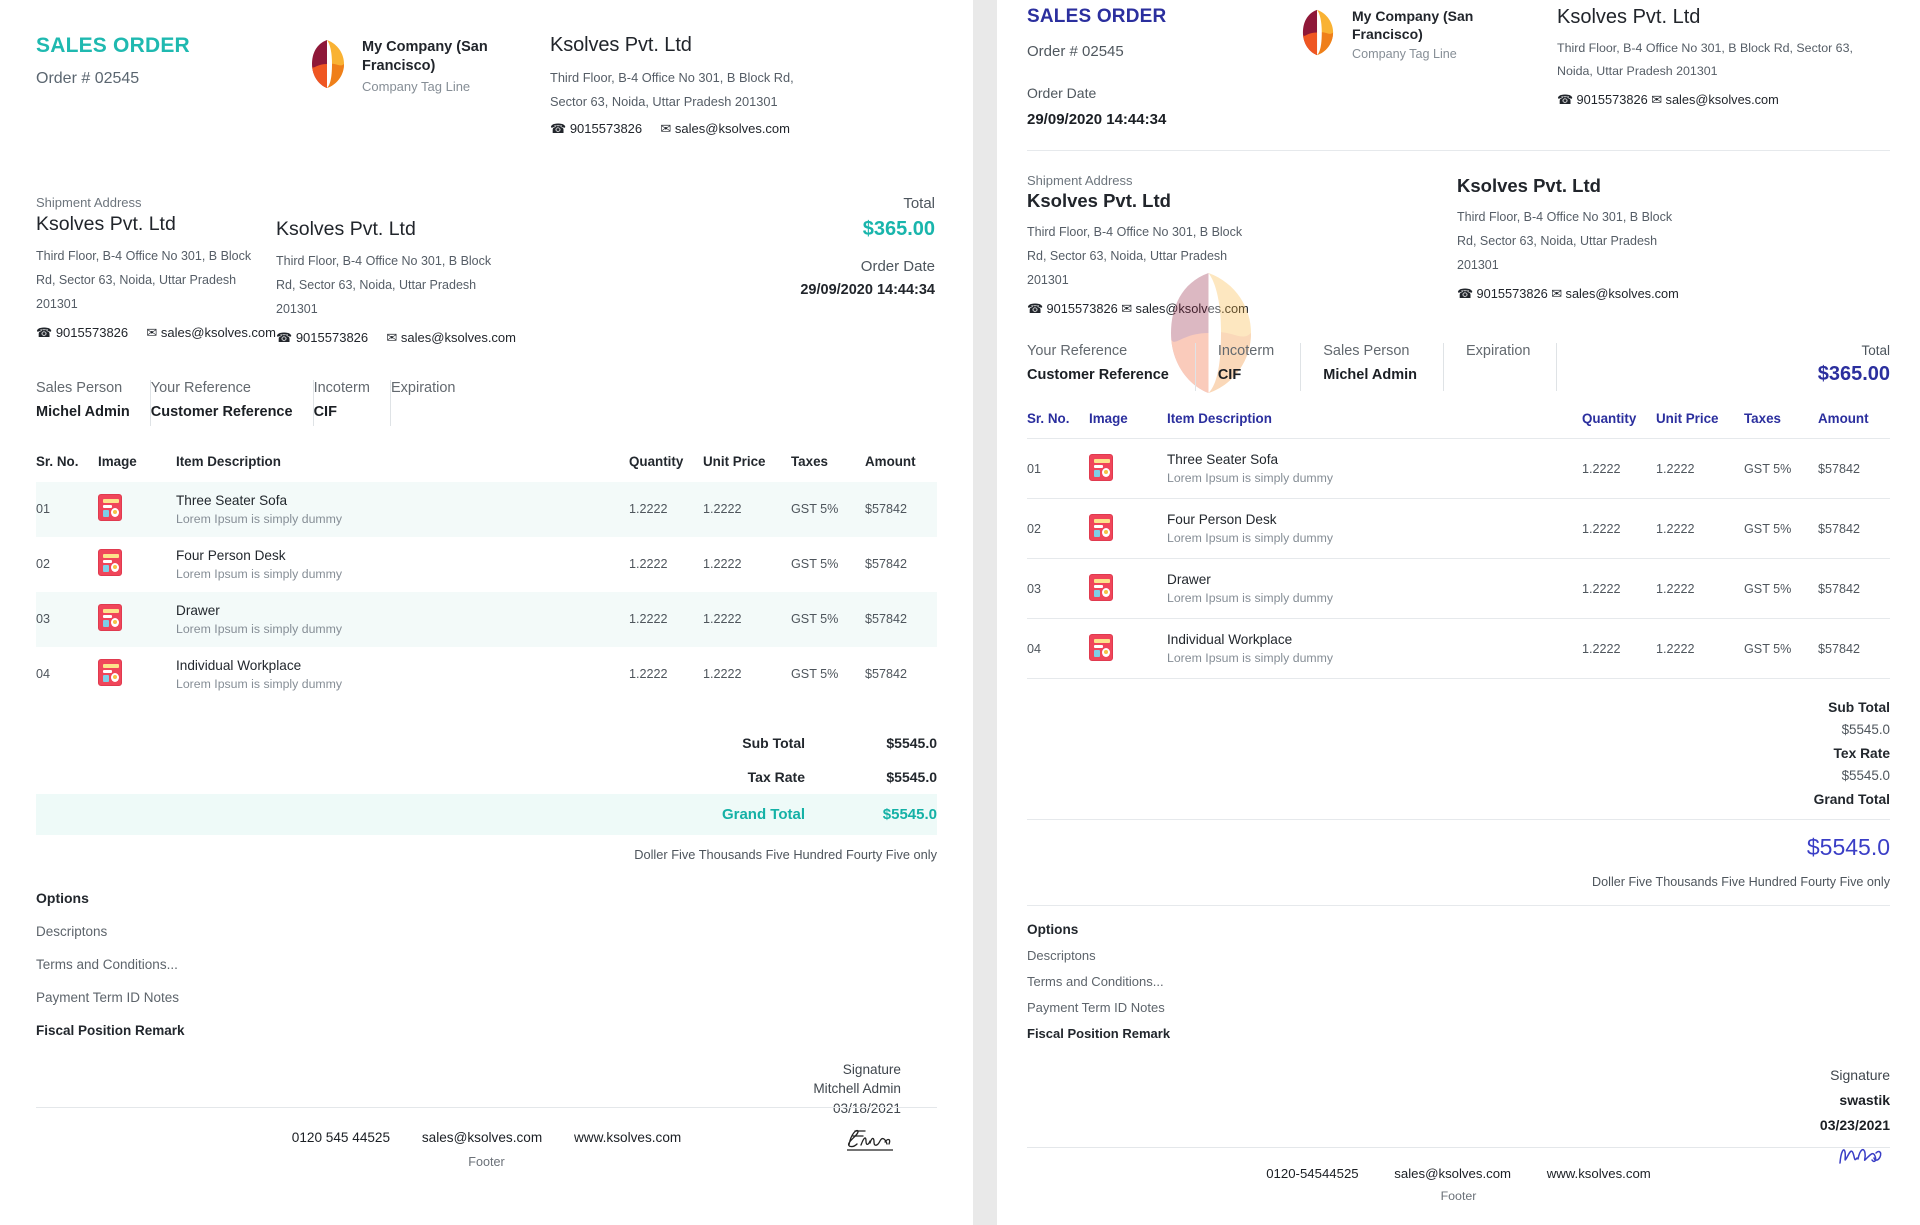 This screenshot has width=1920, height=1225. I want to click on signature-name: swastik, so click(1864, 1100).